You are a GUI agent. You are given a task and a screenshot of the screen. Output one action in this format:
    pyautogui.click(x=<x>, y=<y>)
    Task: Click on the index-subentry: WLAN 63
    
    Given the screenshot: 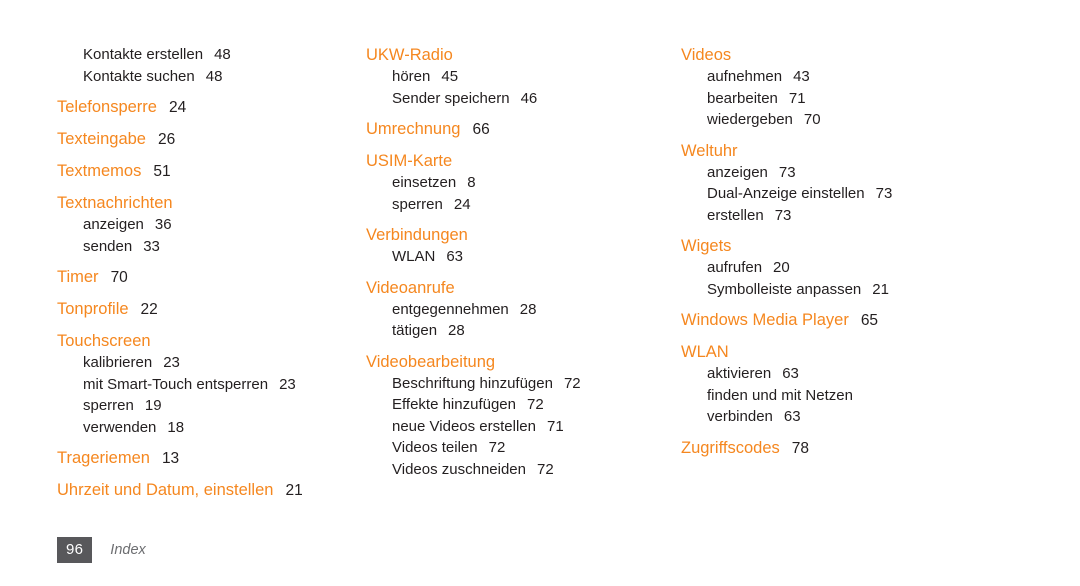 What is the action you would take?
    pyautogui.click(x=518, y=257)
    